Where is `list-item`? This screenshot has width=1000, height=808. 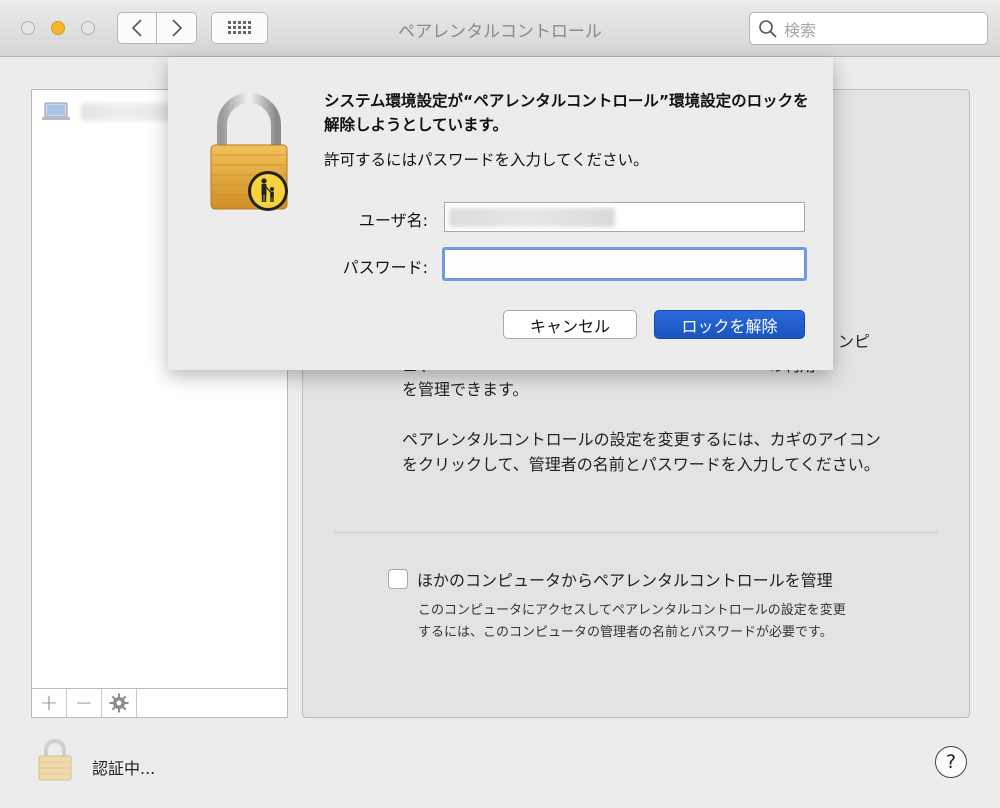 list-item is located at coordinates (106, 112).